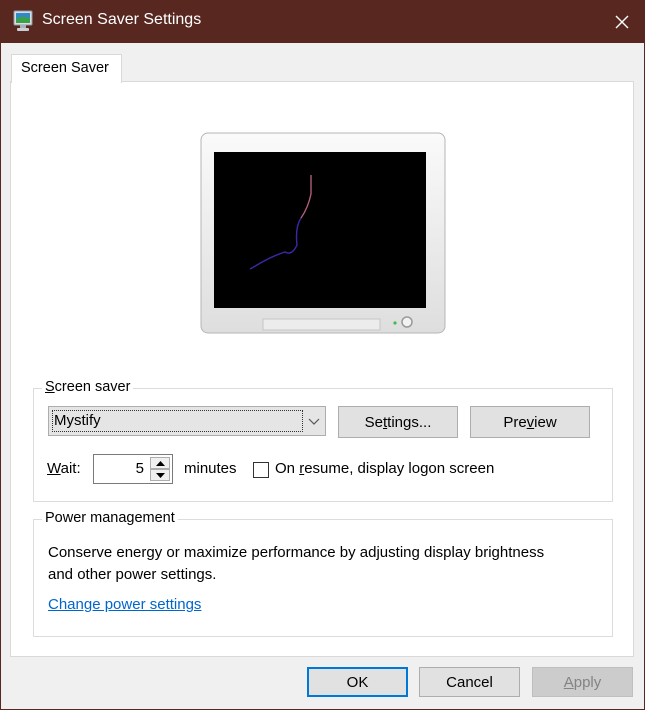 This screenshot has width=645, height=710. What do you see at coordinates (23, 20) in the screenshot?
I see `screen-saver-monitor-icon` at bounding box center [23, 20].